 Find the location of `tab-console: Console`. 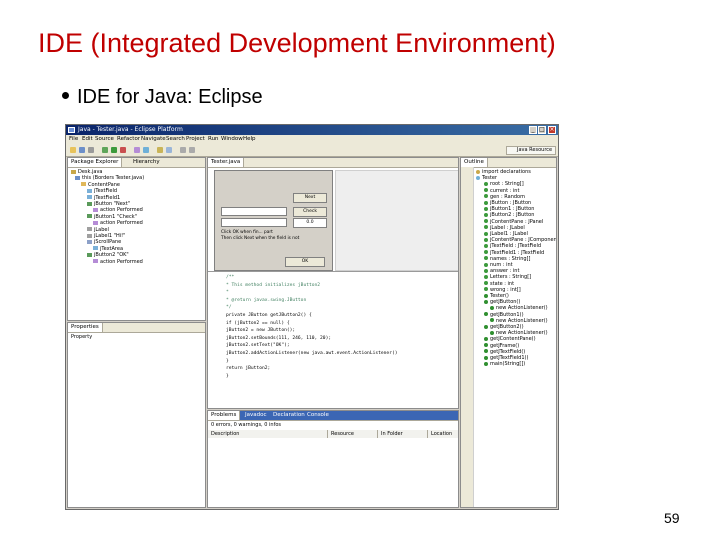

tab-console: Console is located at coordinates (318, 415).